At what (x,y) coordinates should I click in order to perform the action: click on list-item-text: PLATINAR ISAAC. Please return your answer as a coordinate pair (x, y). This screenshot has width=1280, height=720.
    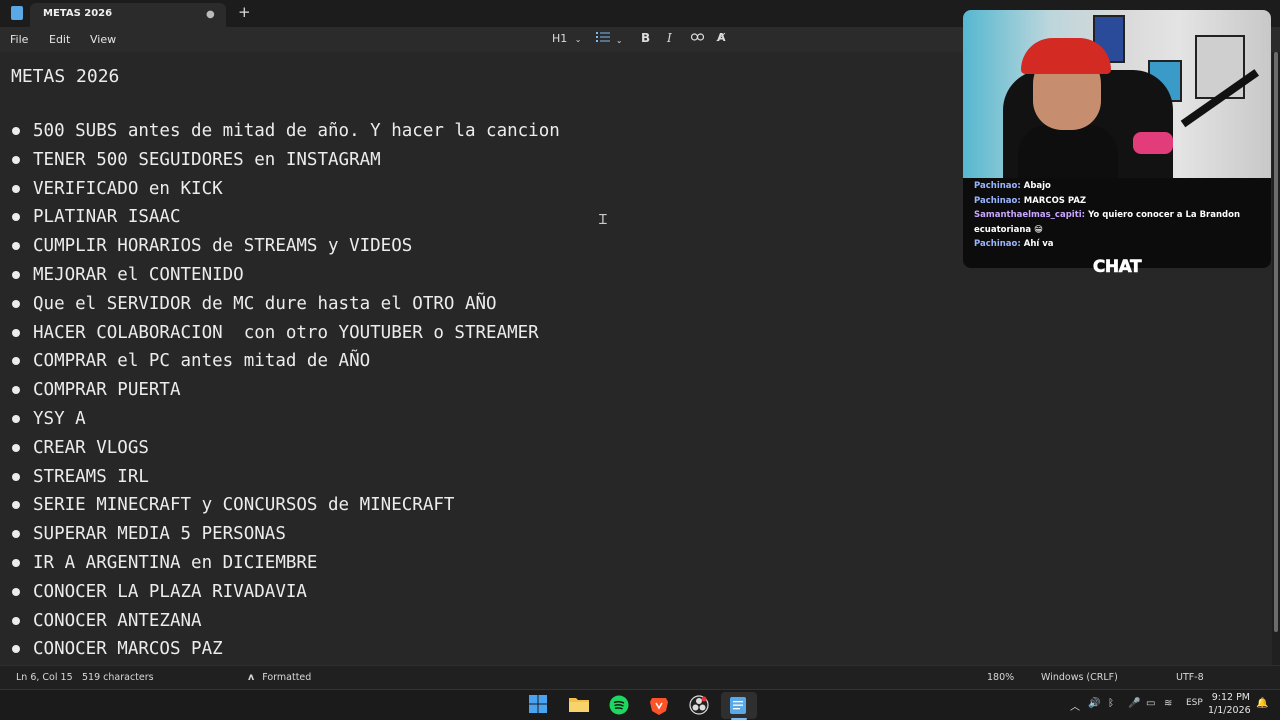
    Looking at the image, I should click on (107, 217).